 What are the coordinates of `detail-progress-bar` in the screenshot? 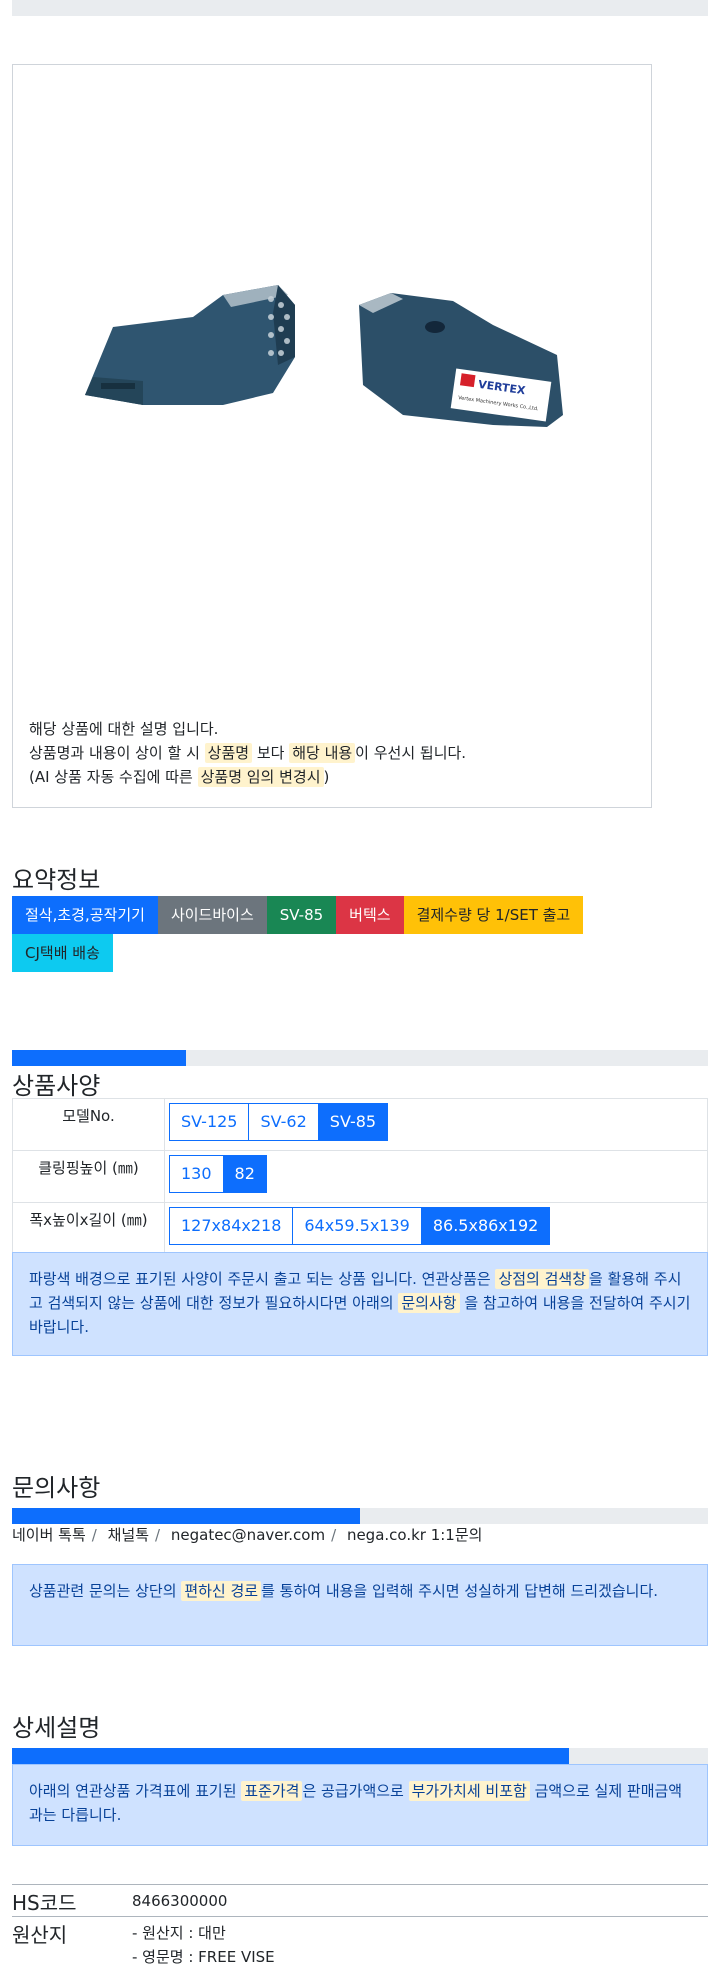 It's located at (360, 1756).